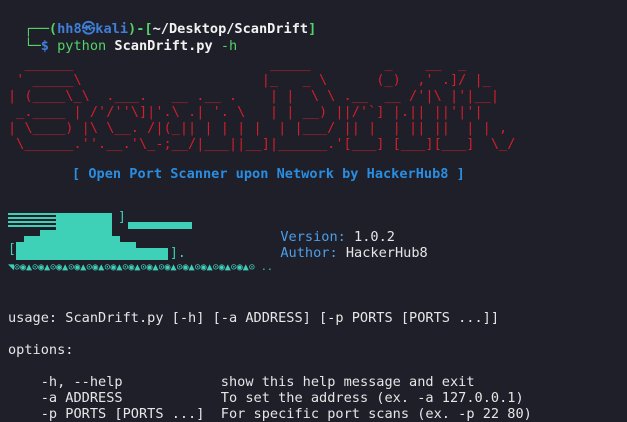  Describe the element at coordinates (309, 253) in the screenshot. I see `author-label: Author:` at that location.